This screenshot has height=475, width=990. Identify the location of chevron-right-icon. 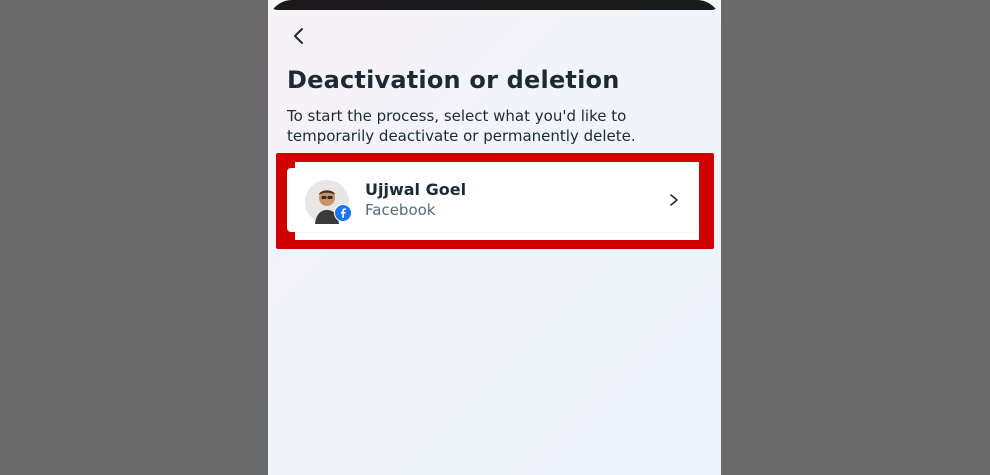
(674, 200).